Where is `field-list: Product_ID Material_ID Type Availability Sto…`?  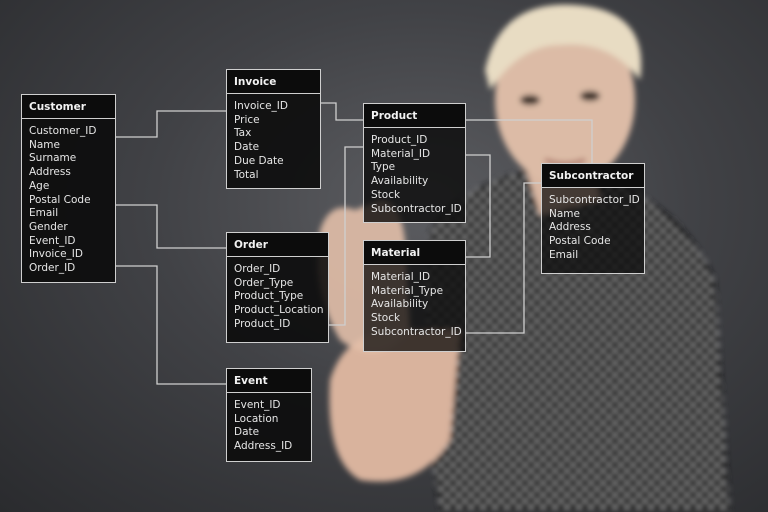
field-list: Product_ID Material_ID Type Availability Sto… is located at coordinates (414, 174).